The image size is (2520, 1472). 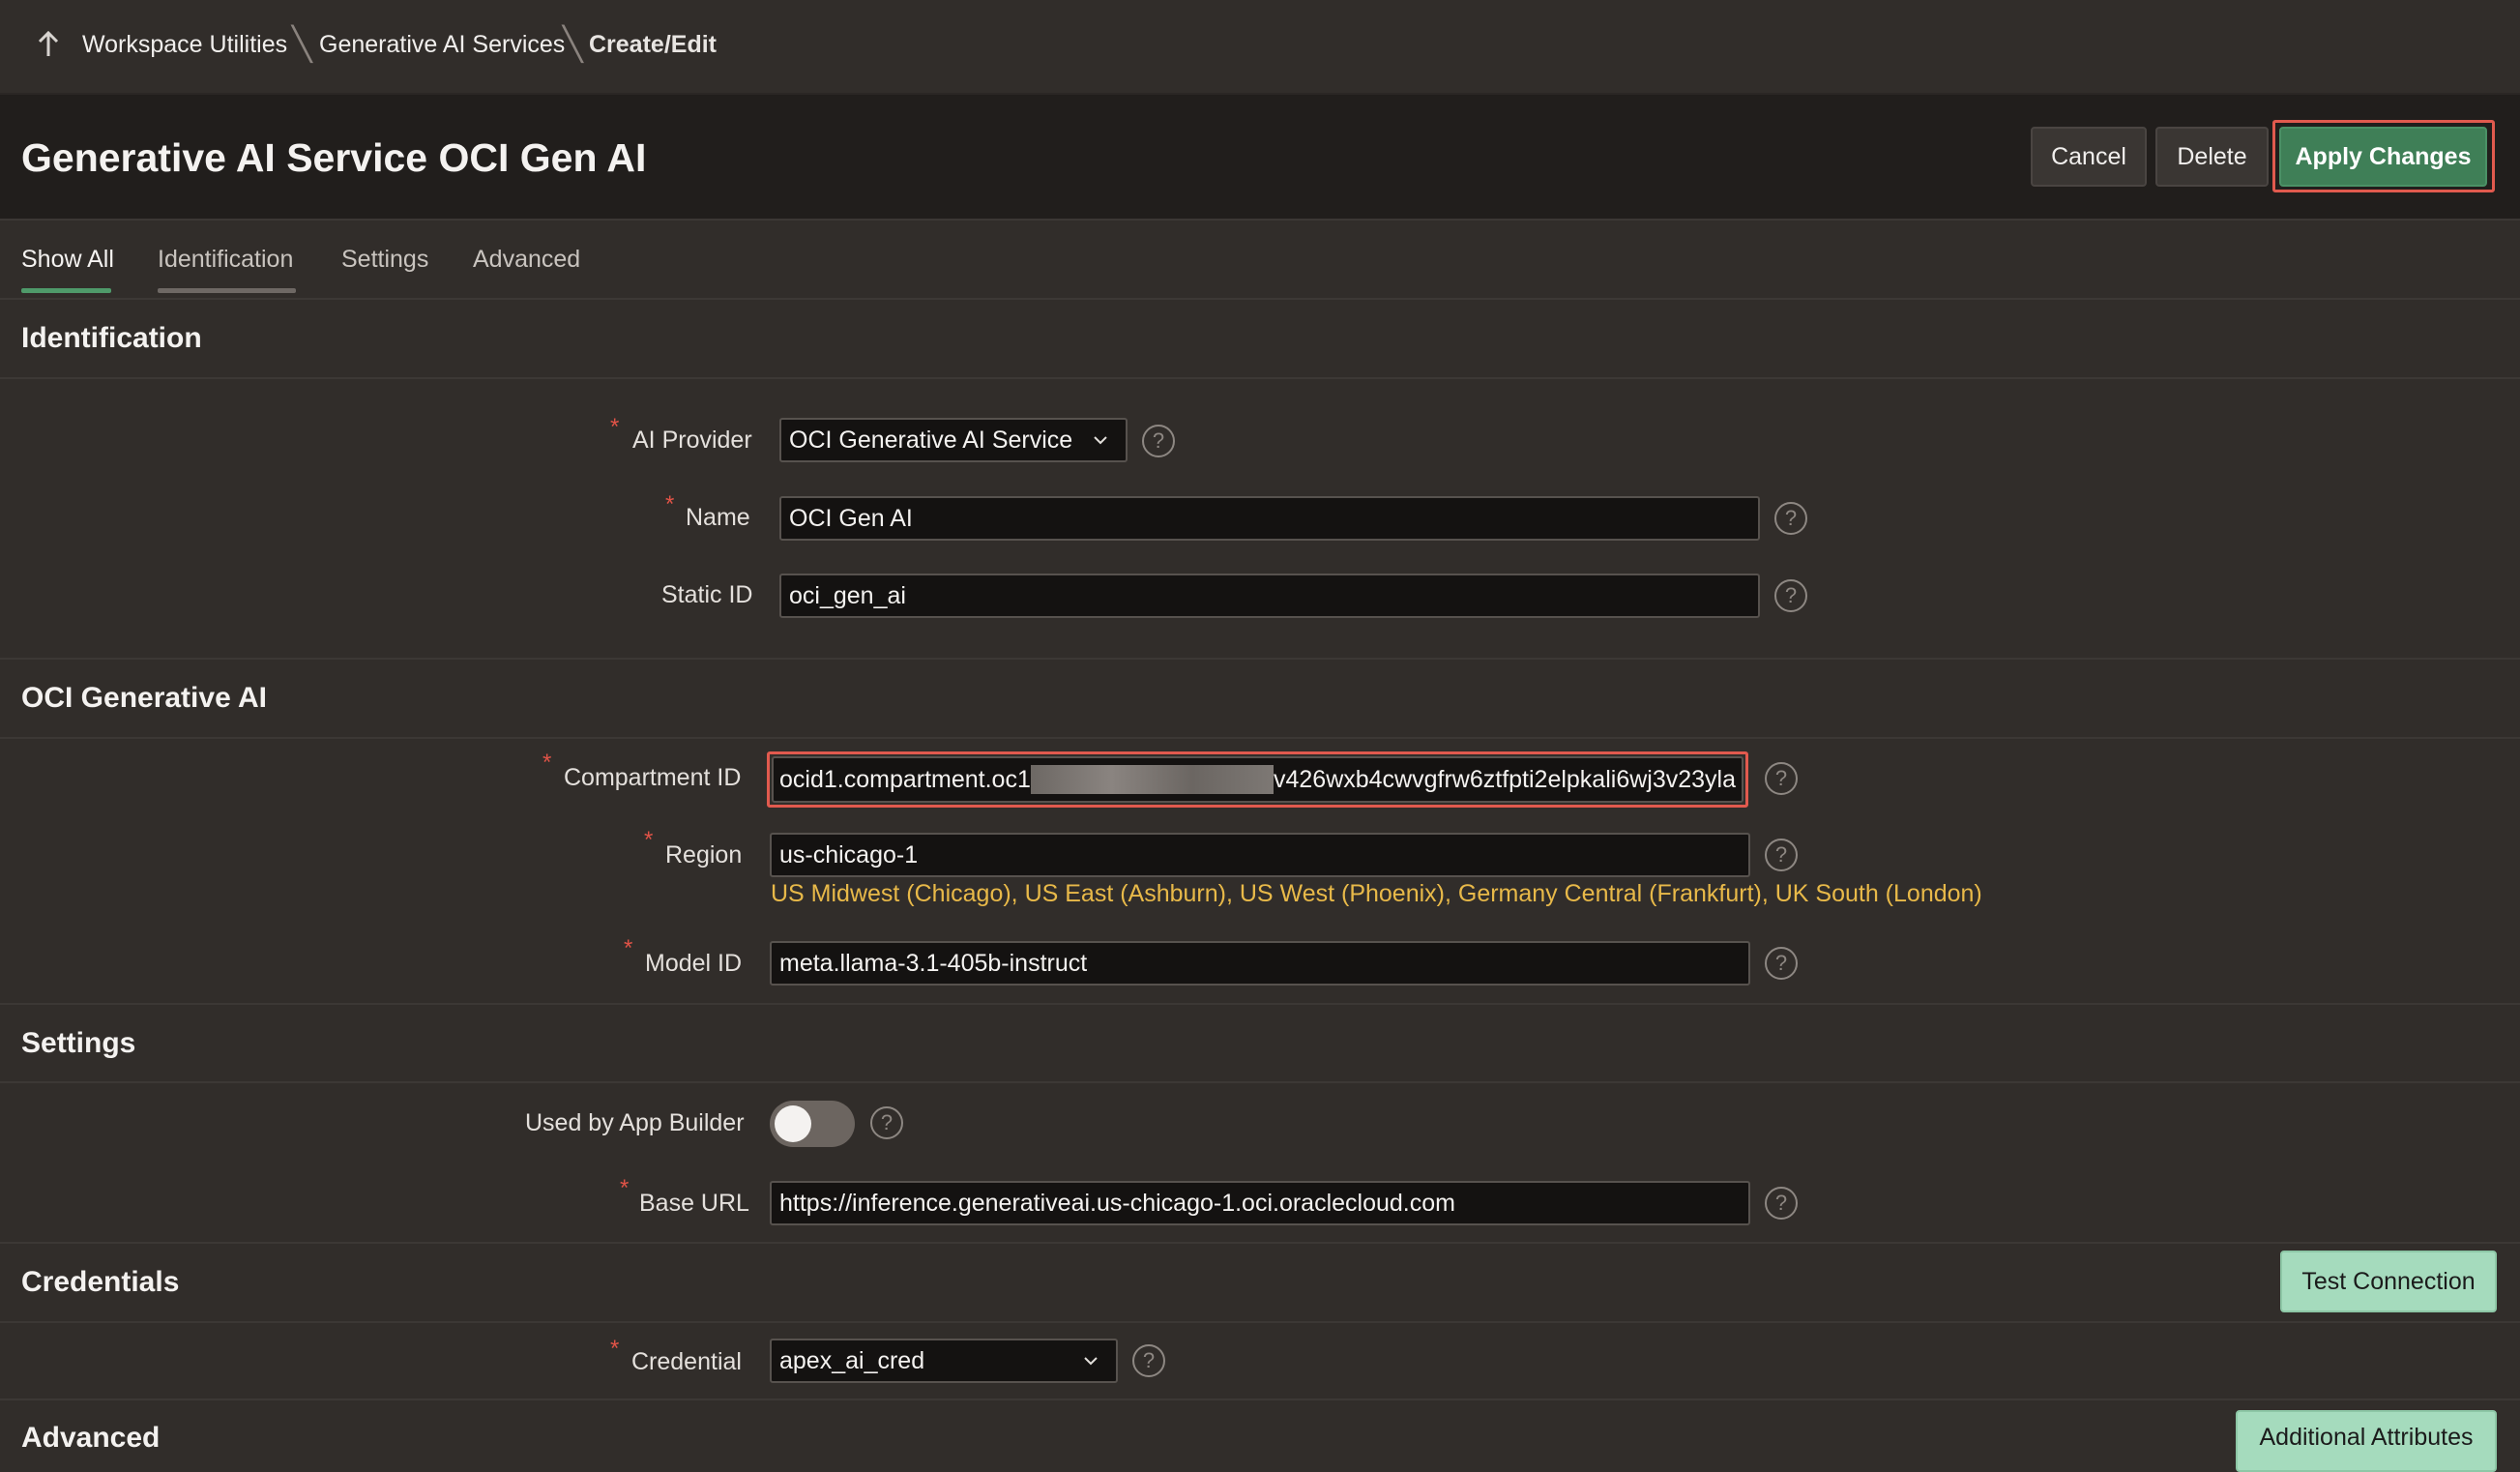 What do you see at coordinates (2367, 1441) in the screenshot?
I see `additional-attributes-button: Additional Attributes` at bounding box center [2367, 1441].